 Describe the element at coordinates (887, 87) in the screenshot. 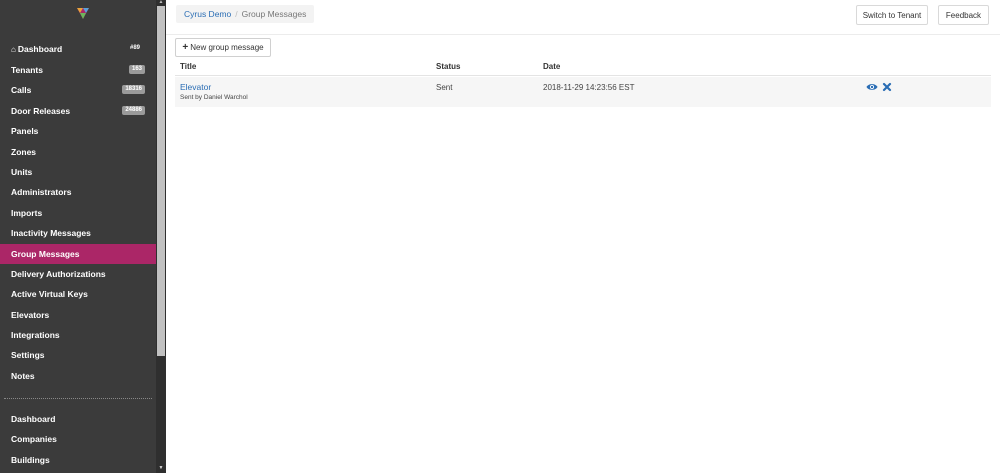

I see `delete-x-icon` at that location.